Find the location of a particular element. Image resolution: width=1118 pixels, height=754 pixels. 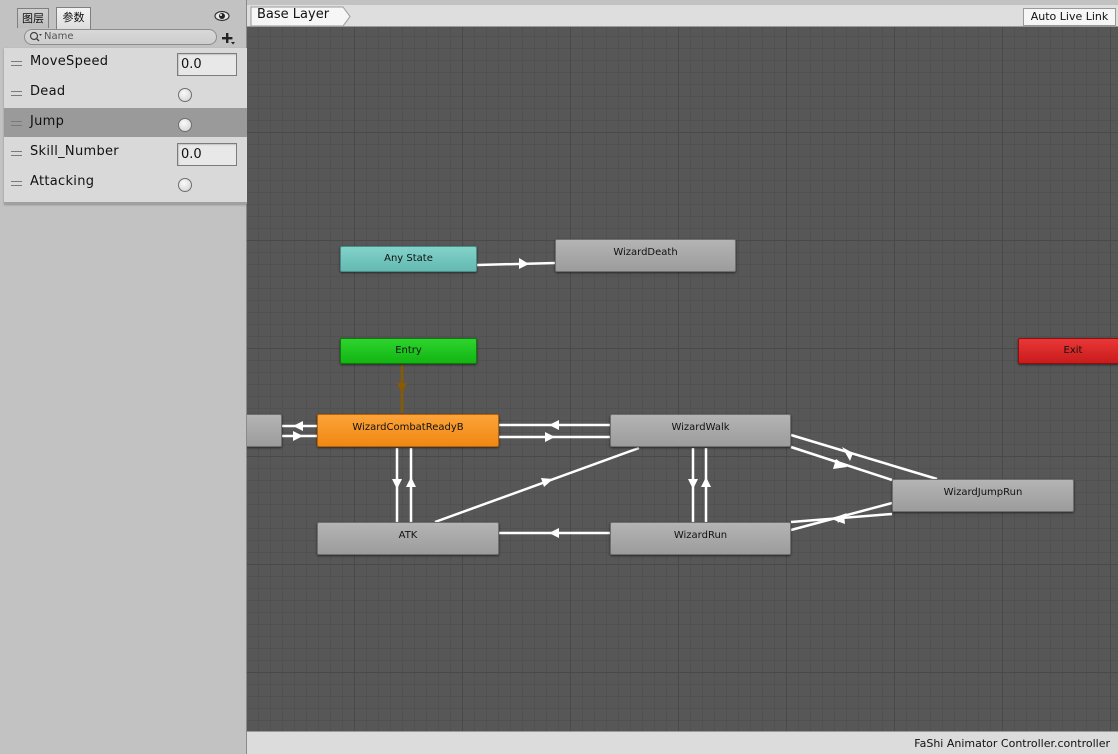

state-offscreen-left is located at coordinates (264, 430).